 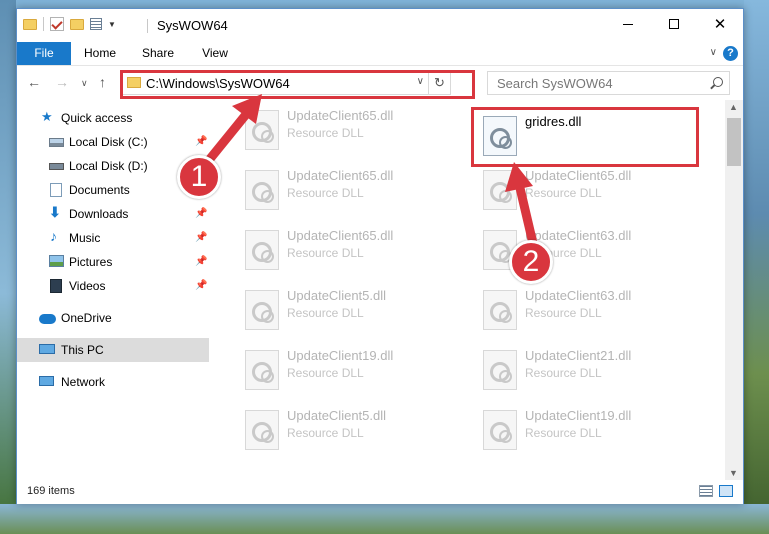 What do you see at coordinates (226, 138) in the screenshot?
I see `arrow-1-shaft` at bounding box center [226, 138].